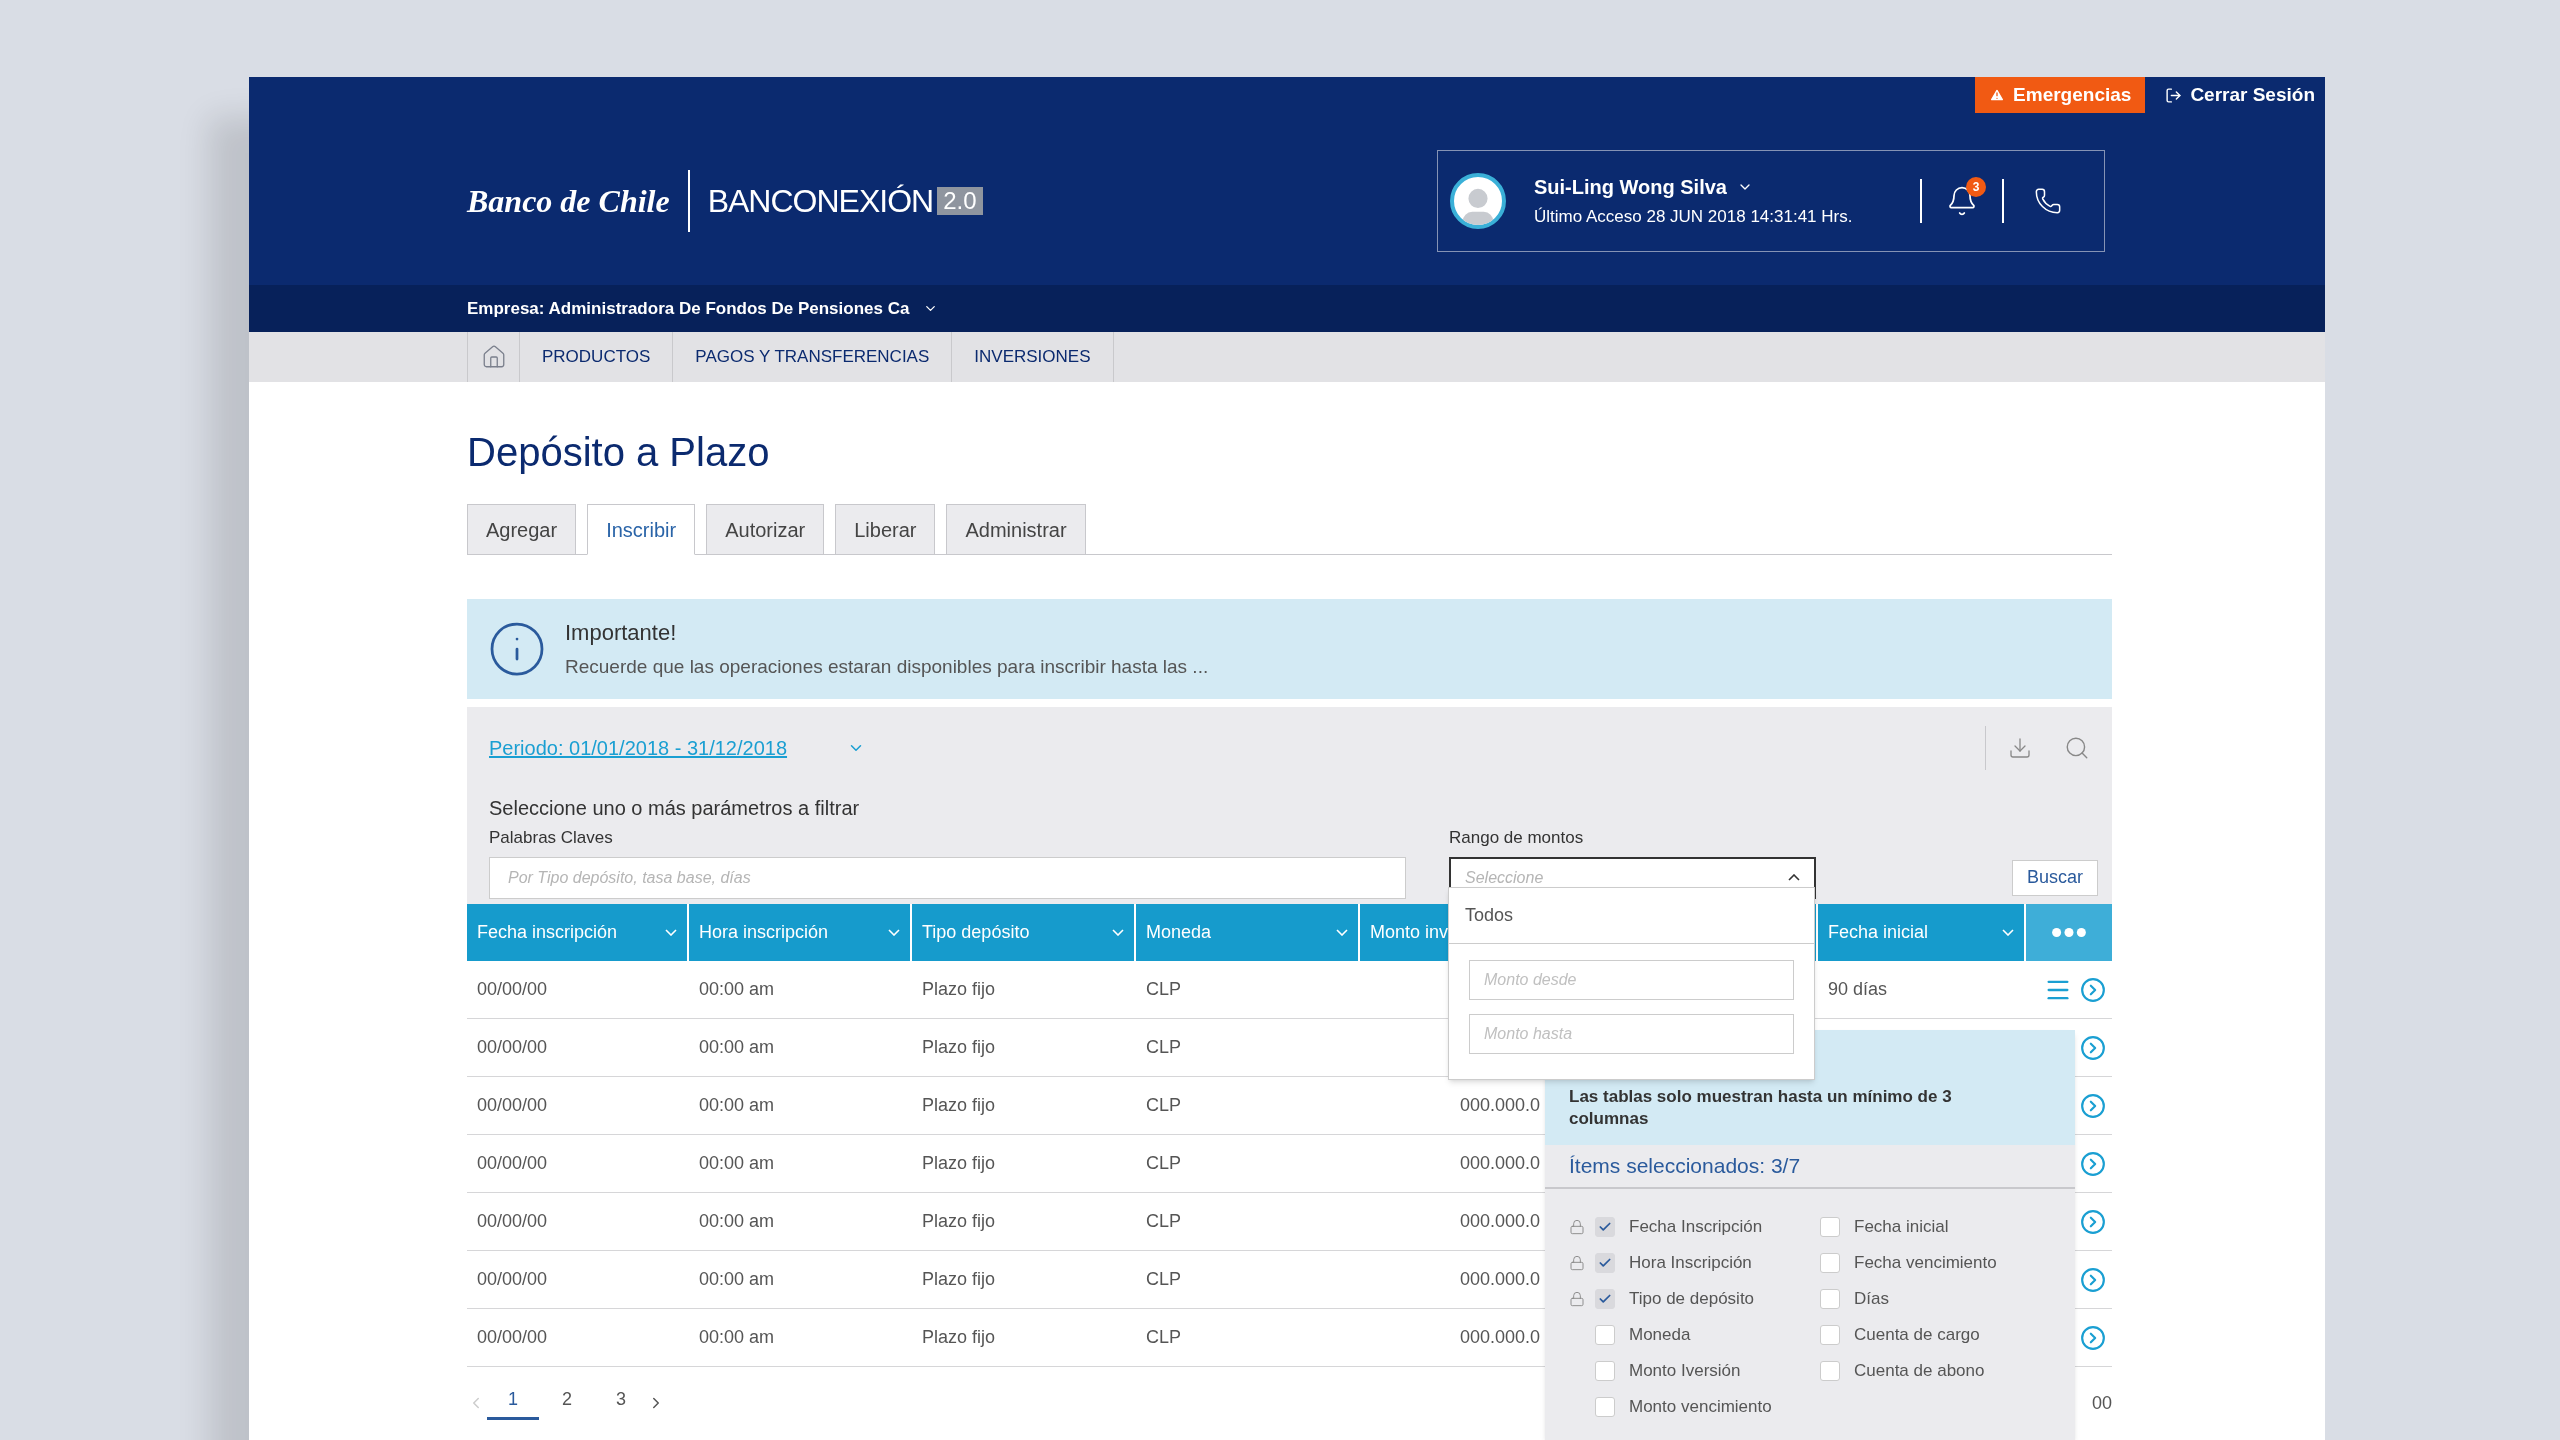  Describe the element at coordinates (1690, 1263) in the screenshot. I see `checkbox-label: Hora Inscripción` at that location.